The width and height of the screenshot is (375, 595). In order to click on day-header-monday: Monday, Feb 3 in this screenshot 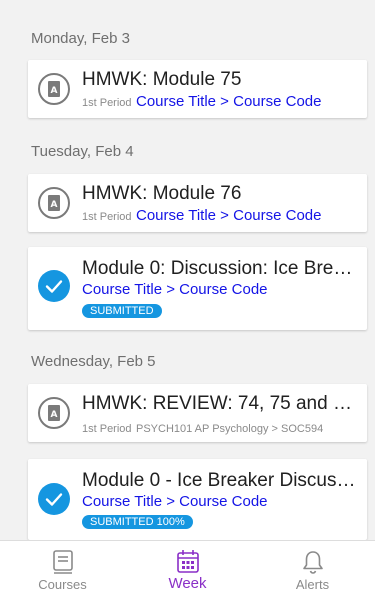, I will do `click(80, 38)`.